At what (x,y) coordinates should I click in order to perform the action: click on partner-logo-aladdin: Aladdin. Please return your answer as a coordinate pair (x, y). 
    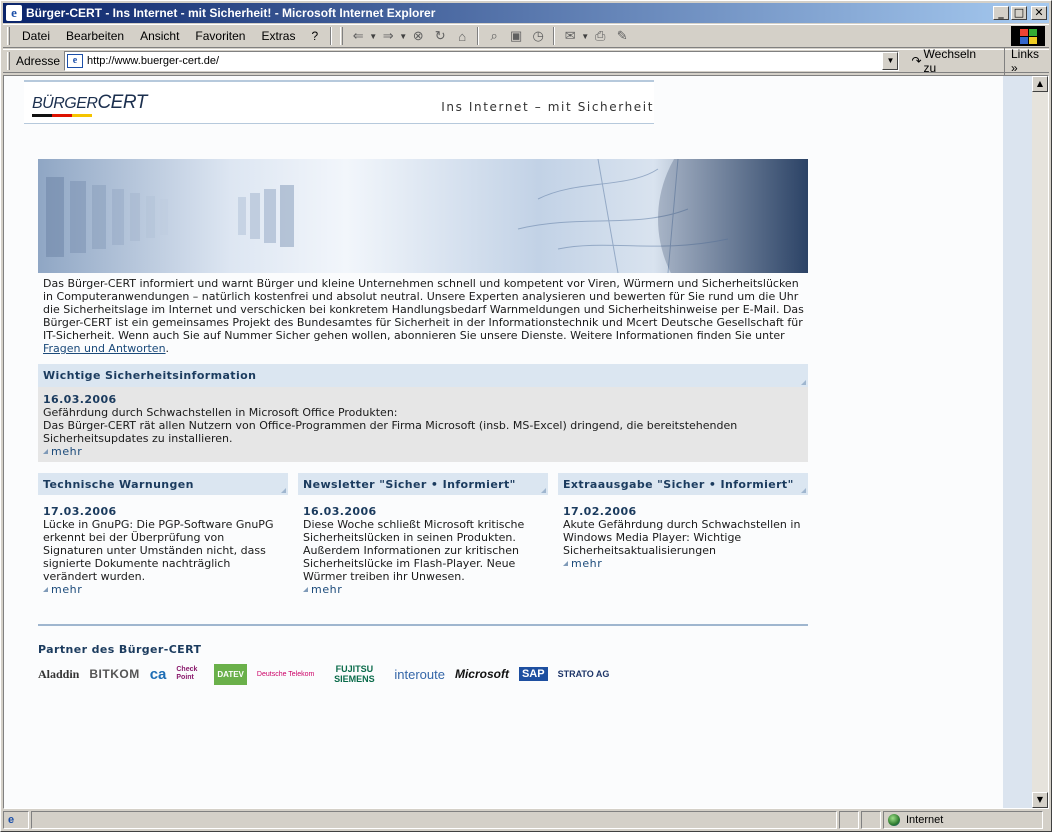
    Looking at the image, I should click on (58, 674).